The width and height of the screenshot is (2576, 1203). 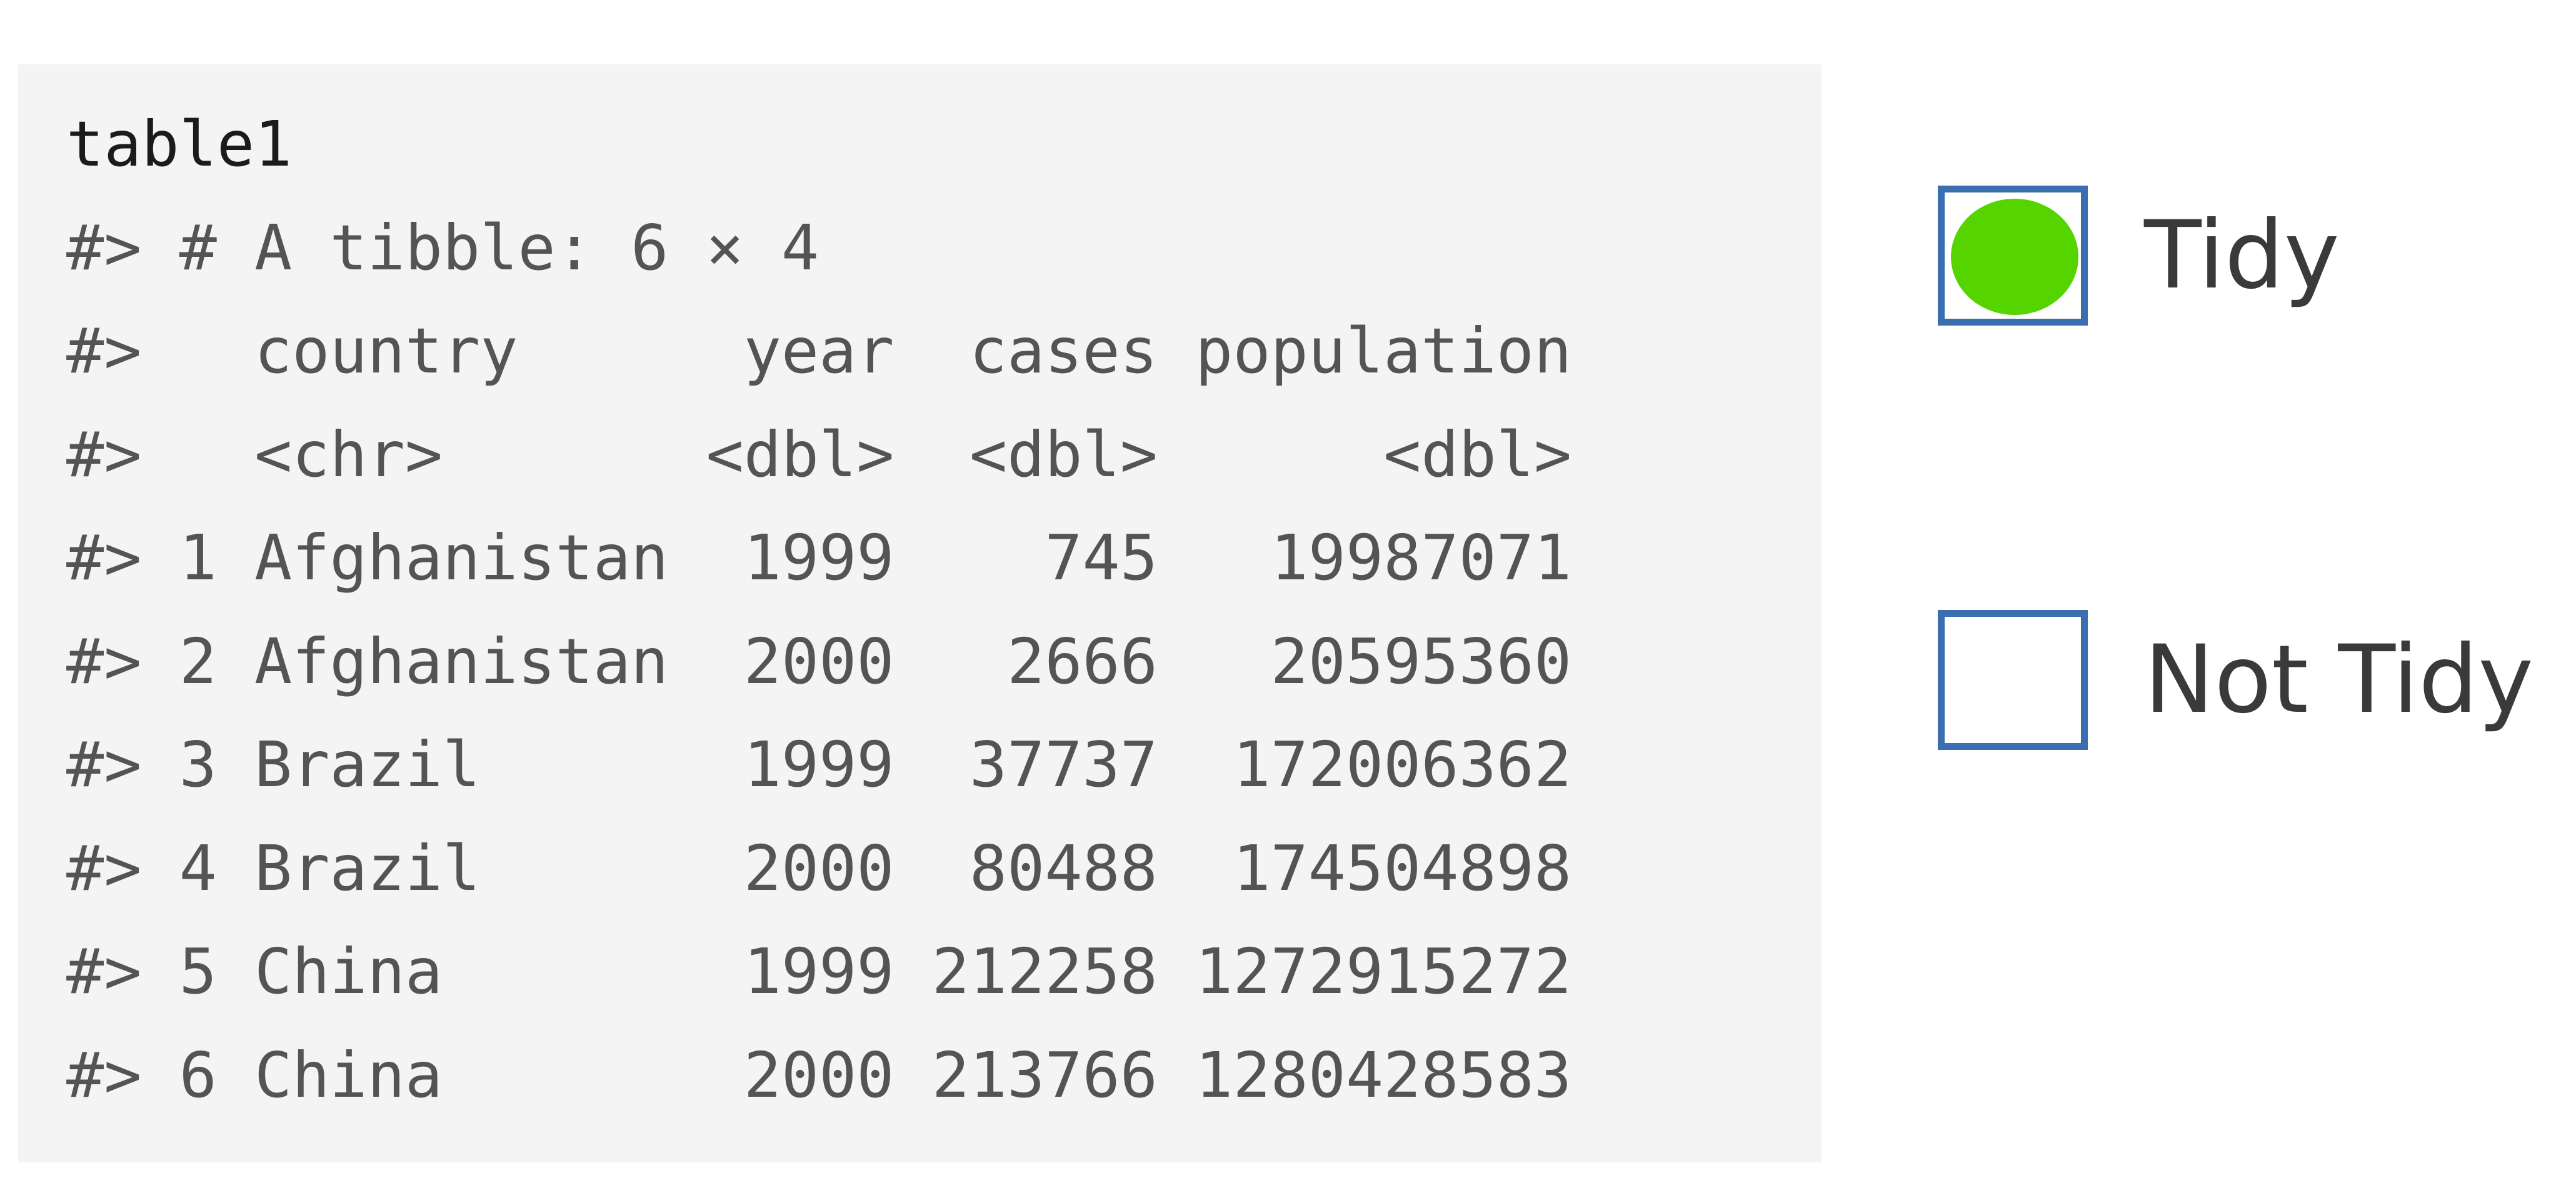 I want to click on code-line-row: #> 6 China 2000 213766 1280428583, so click(x=819, y=1075).